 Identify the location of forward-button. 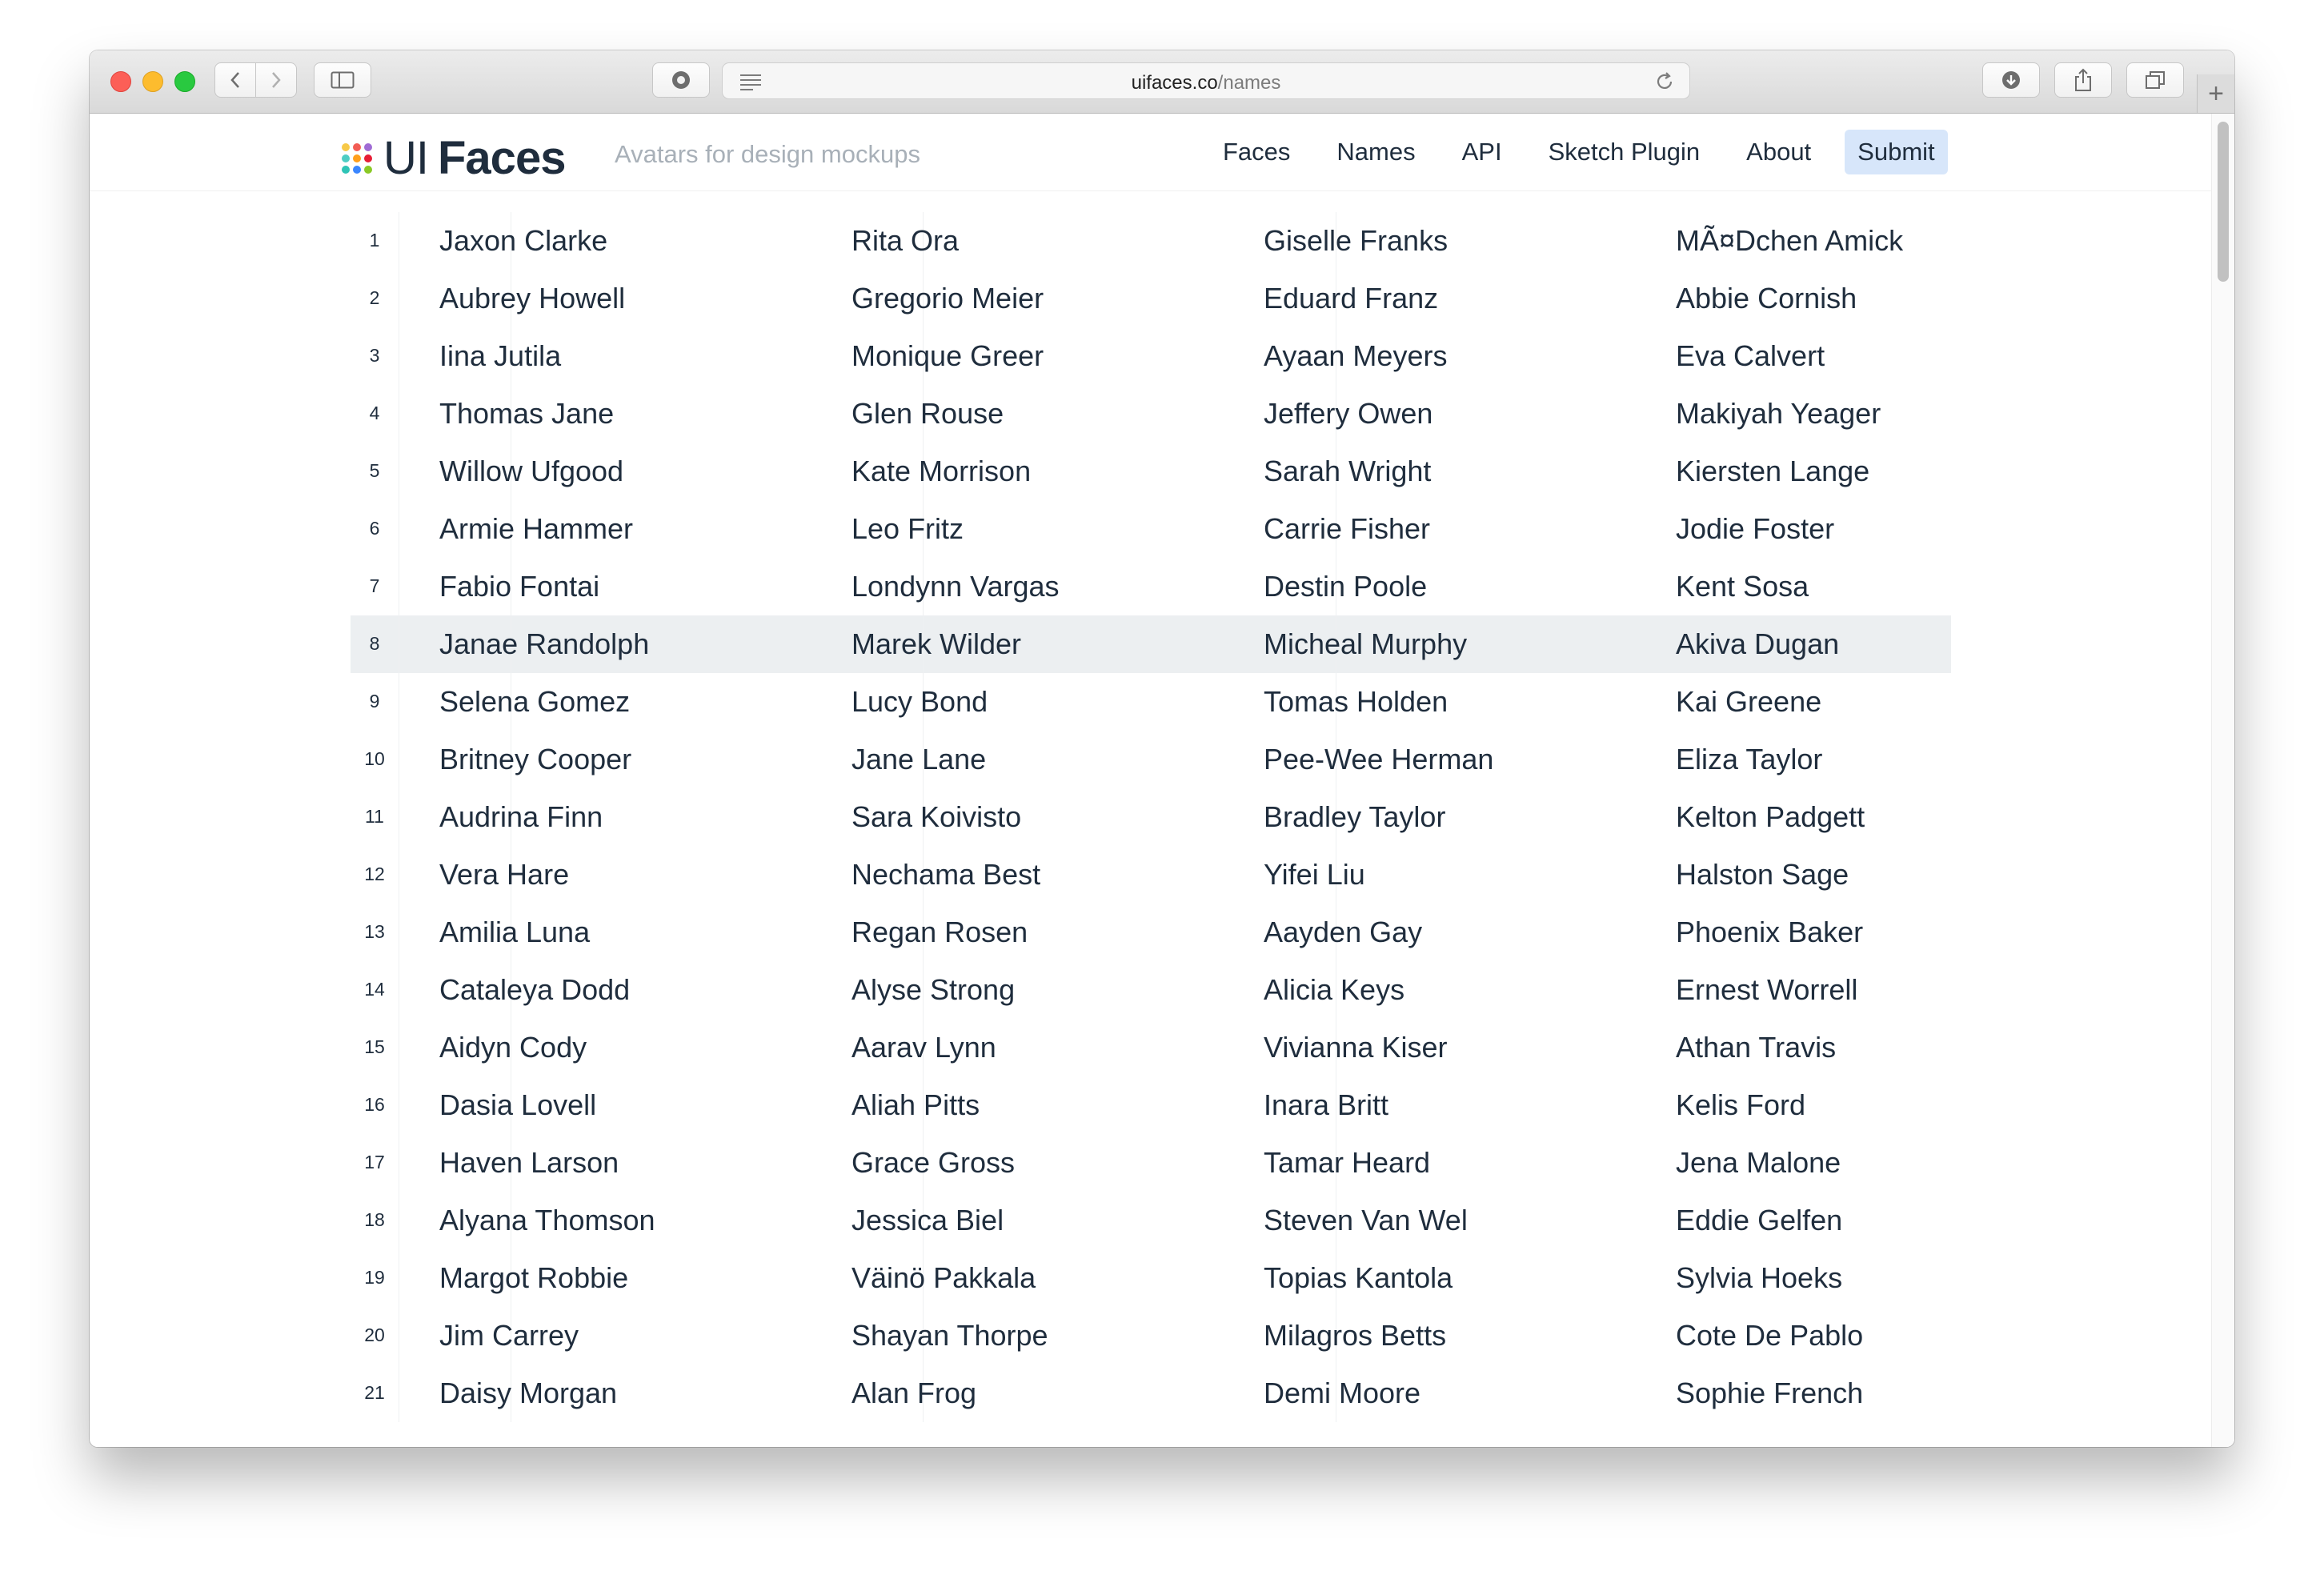
(276, 80).